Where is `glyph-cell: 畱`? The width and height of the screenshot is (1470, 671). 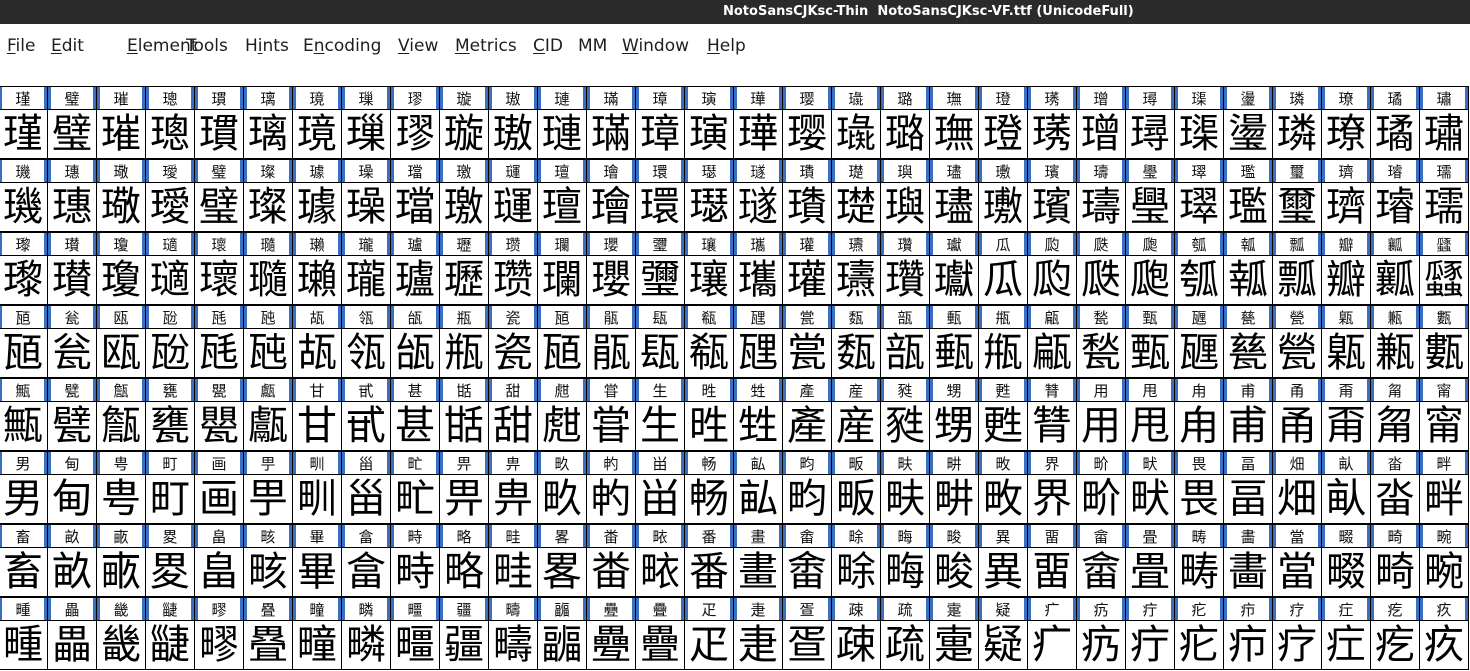
glyph-cell: 畱 is located at coordinates (1052, 572).